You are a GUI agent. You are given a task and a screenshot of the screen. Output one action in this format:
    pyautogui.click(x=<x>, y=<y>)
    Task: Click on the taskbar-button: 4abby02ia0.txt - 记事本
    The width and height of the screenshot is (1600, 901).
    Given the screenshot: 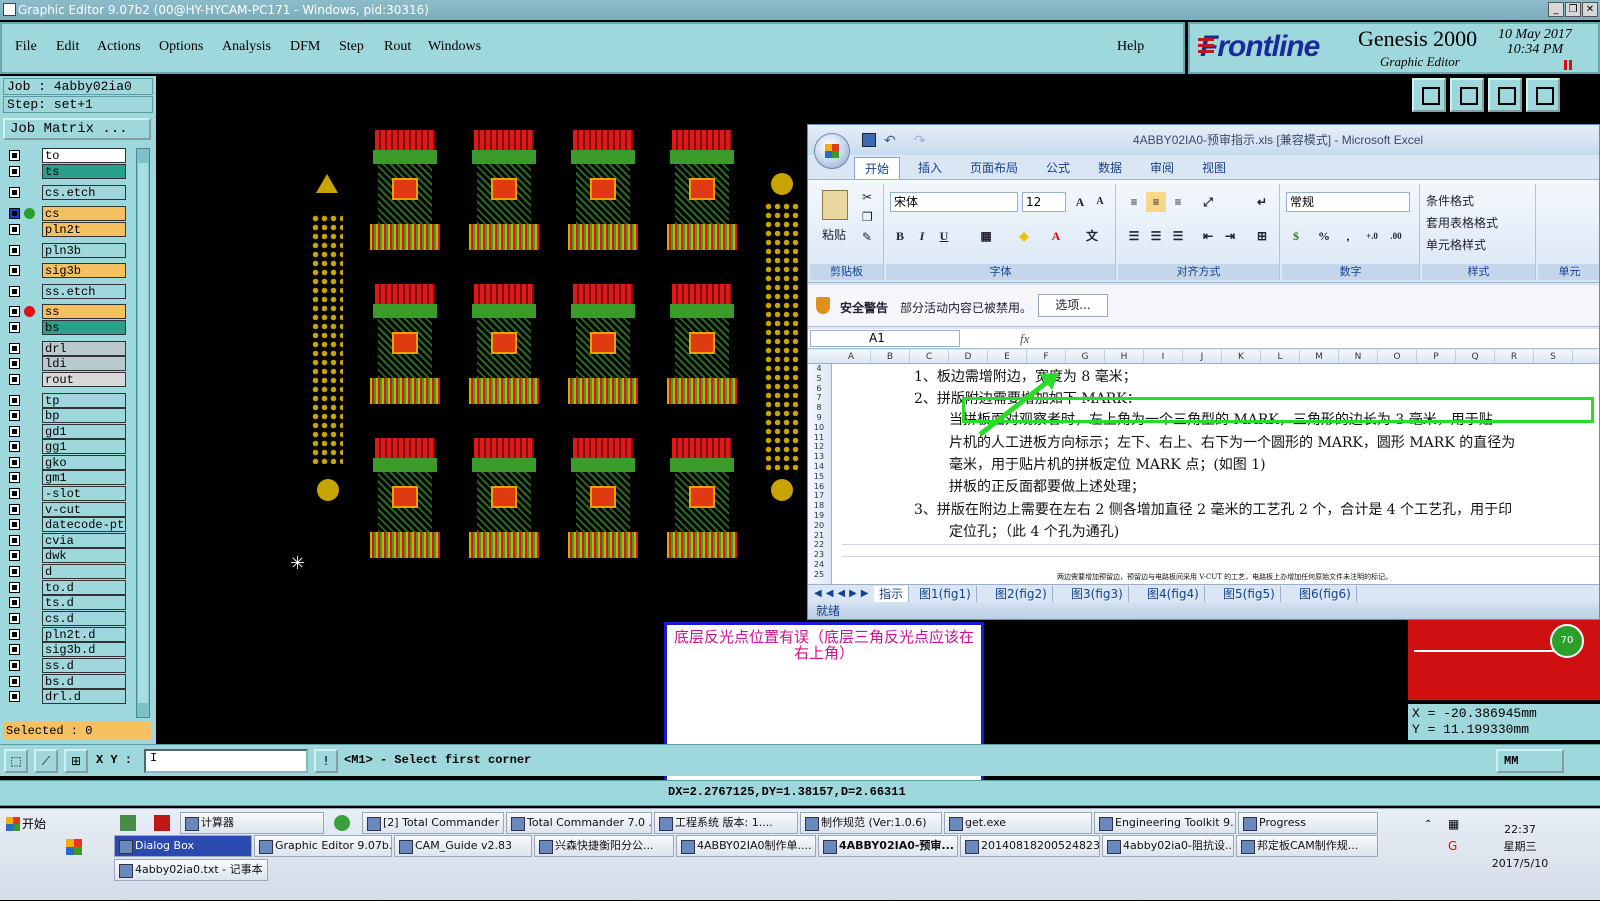 What is the action you would take?
    pyautogui.click(x=191, y=870)
    